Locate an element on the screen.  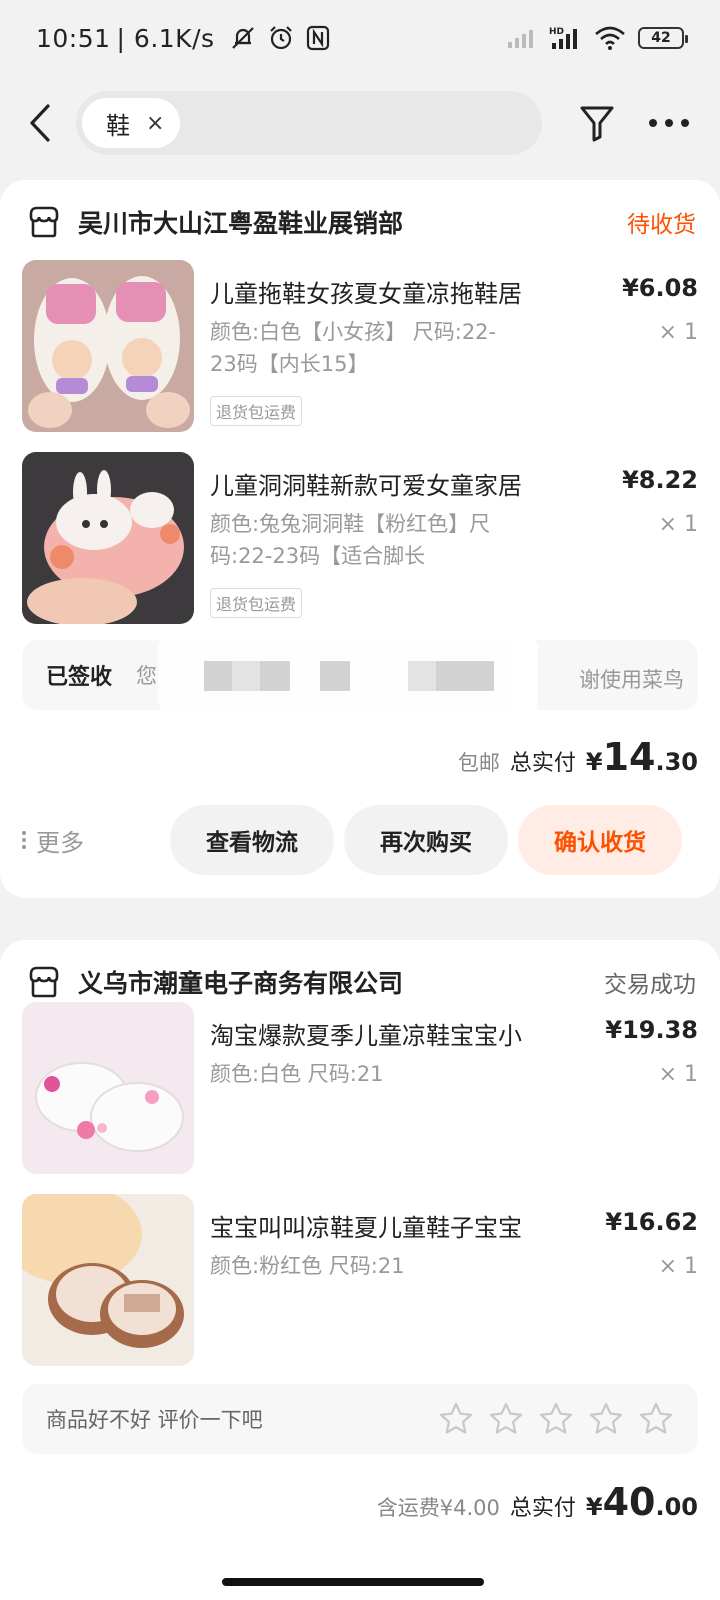
filter-icon is located at coordinates (597, 124).